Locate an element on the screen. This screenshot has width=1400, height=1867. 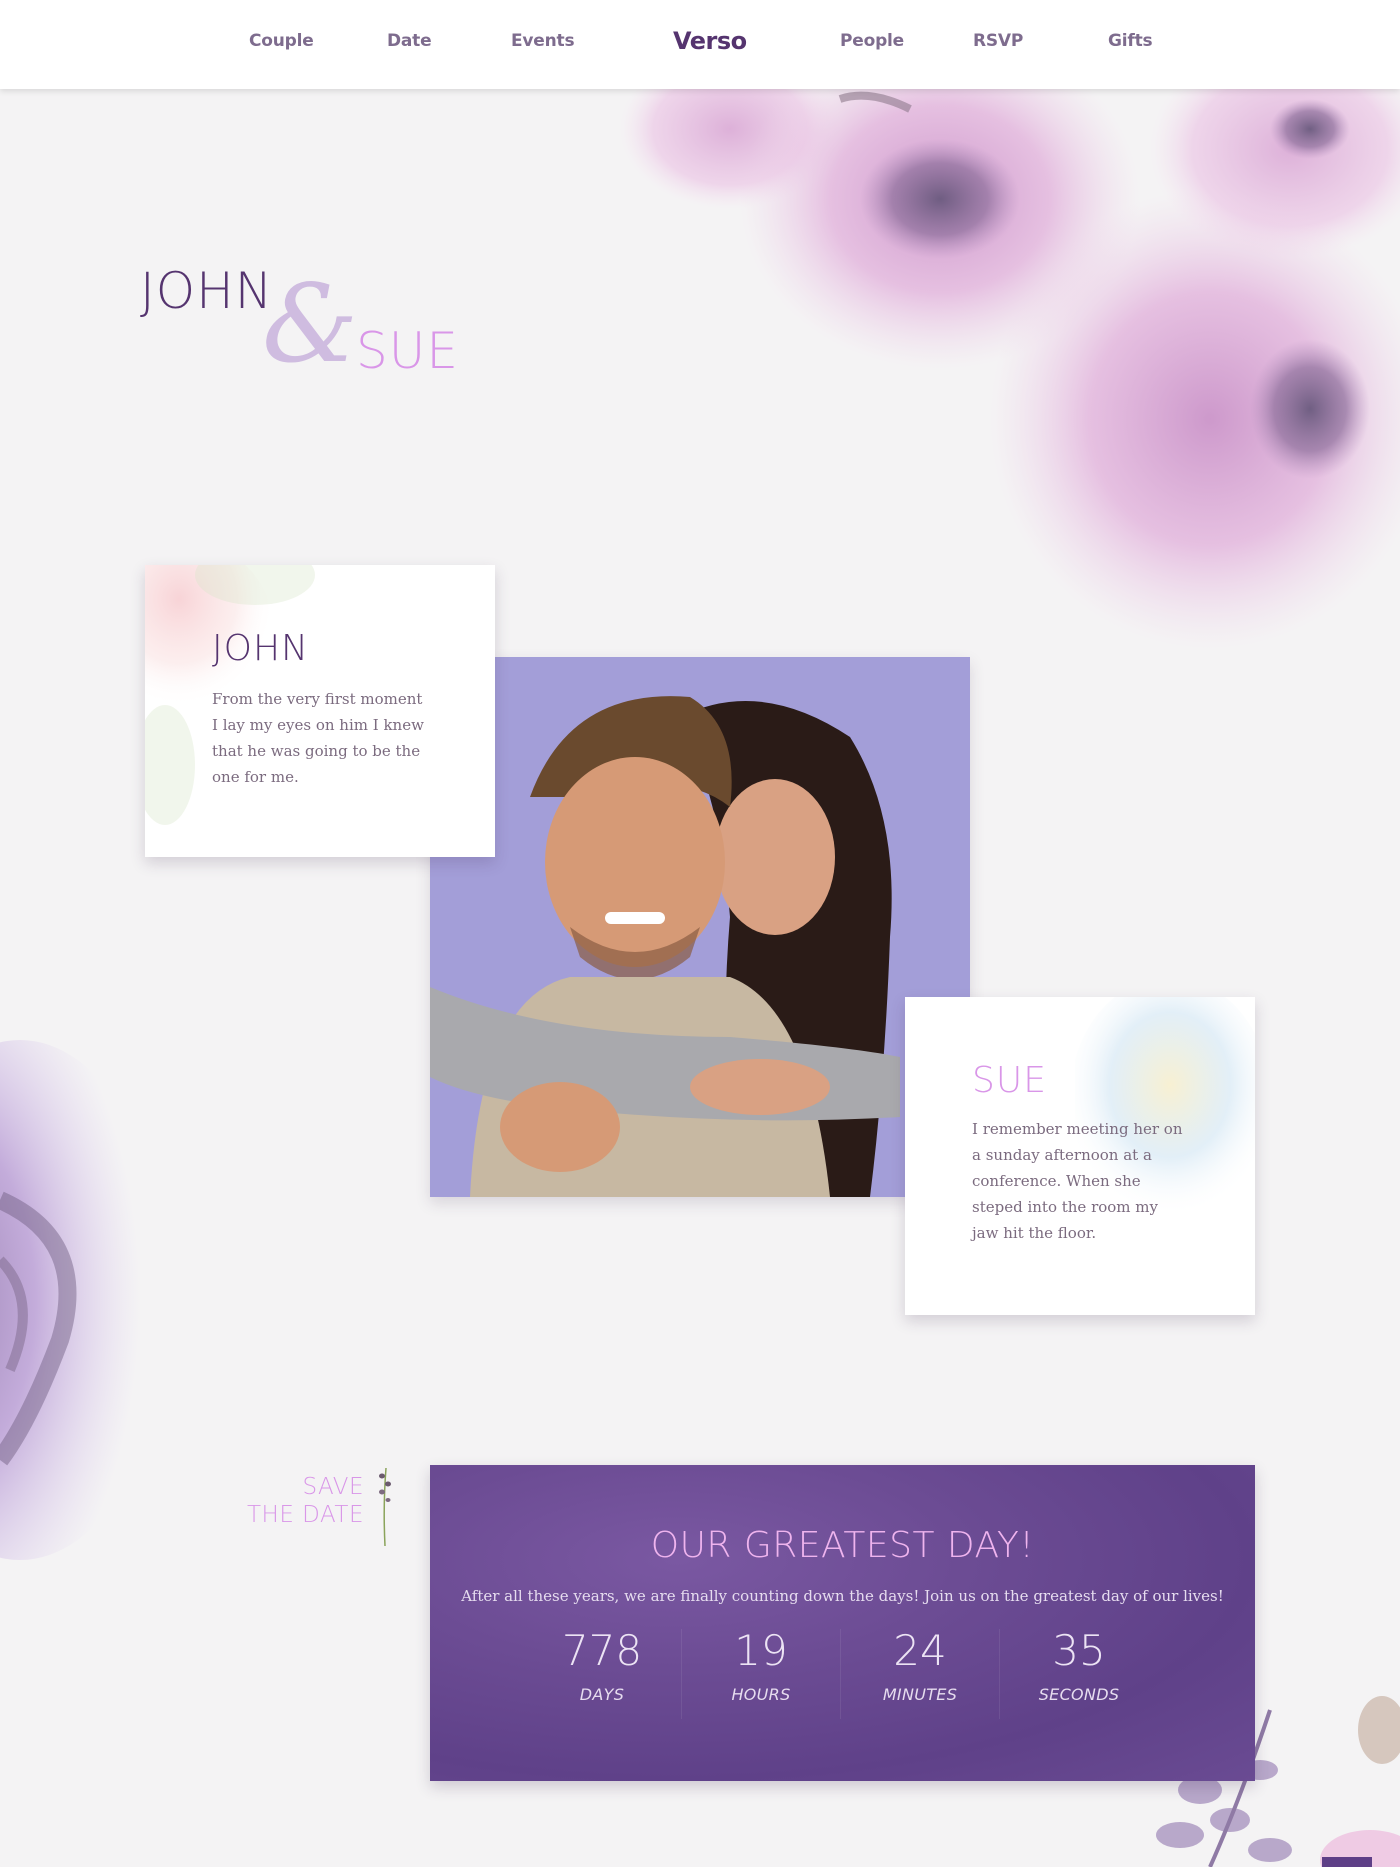
countdown-days-label: DAYS is located at coordinates (602, 1694).